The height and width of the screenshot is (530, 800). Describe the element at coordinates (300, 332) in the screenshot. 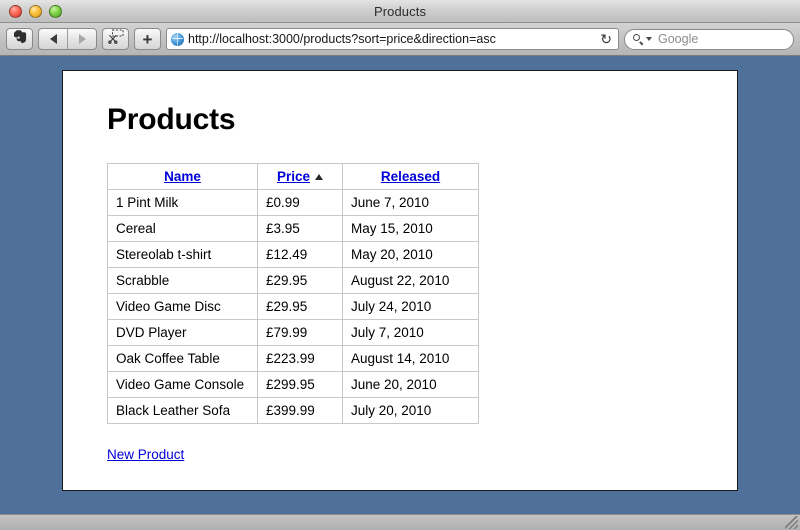

I see `cell-price: £79.99` at that location.